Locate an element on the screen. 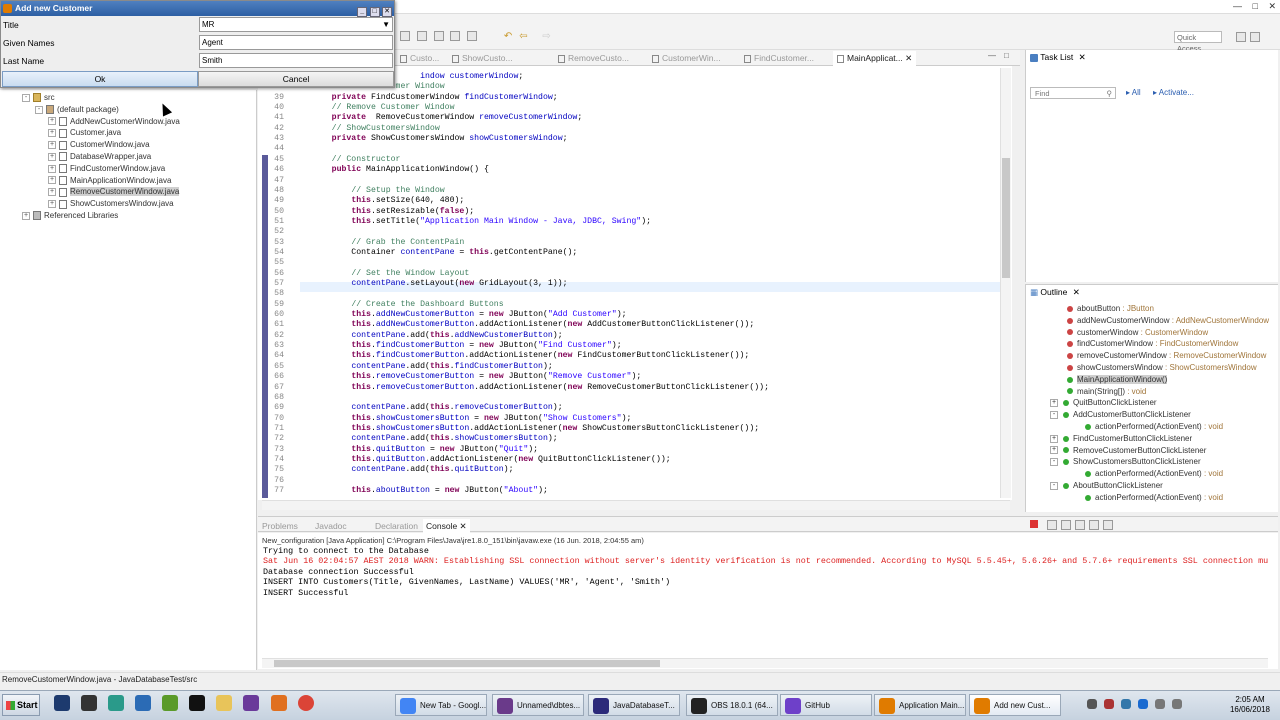  outline-item: - AddCustomerButtonClickListener is located at coordinates (1120, 415).